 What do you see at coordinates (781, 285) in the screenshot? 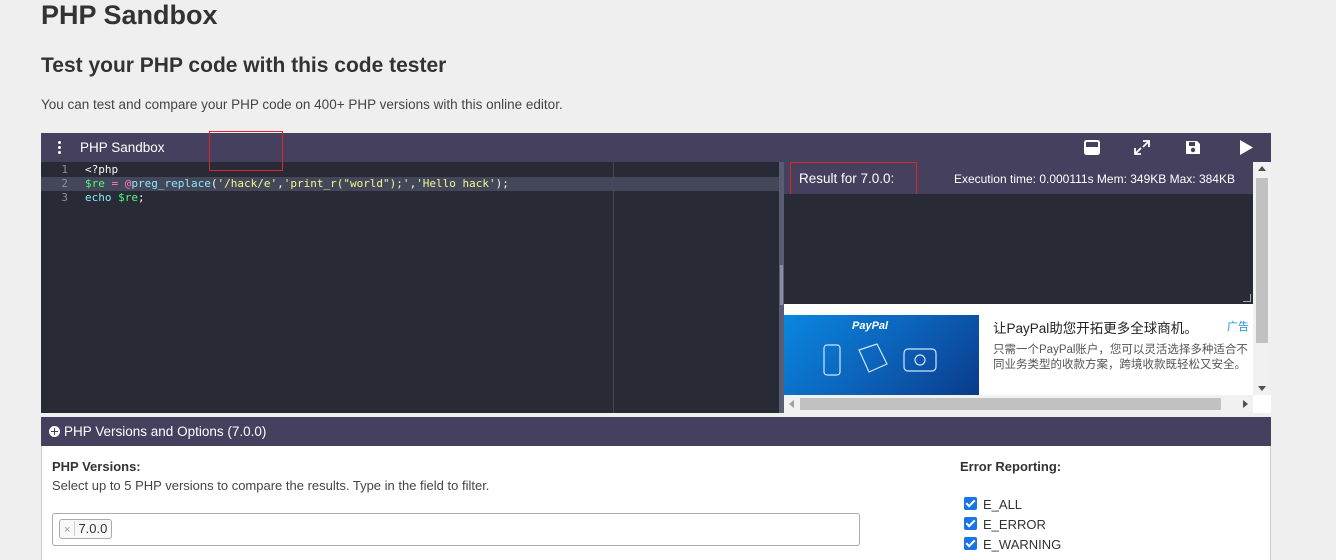
I see `splitter-grip` at bounding box center [781, 285].